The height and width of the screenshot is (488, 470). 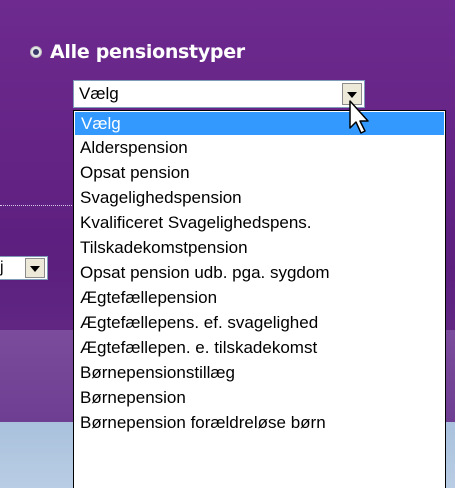 What do you see at coordinates (36, 52) in the screenshot?
I see `radio-selected-icon` at bounding box center [36, 52].